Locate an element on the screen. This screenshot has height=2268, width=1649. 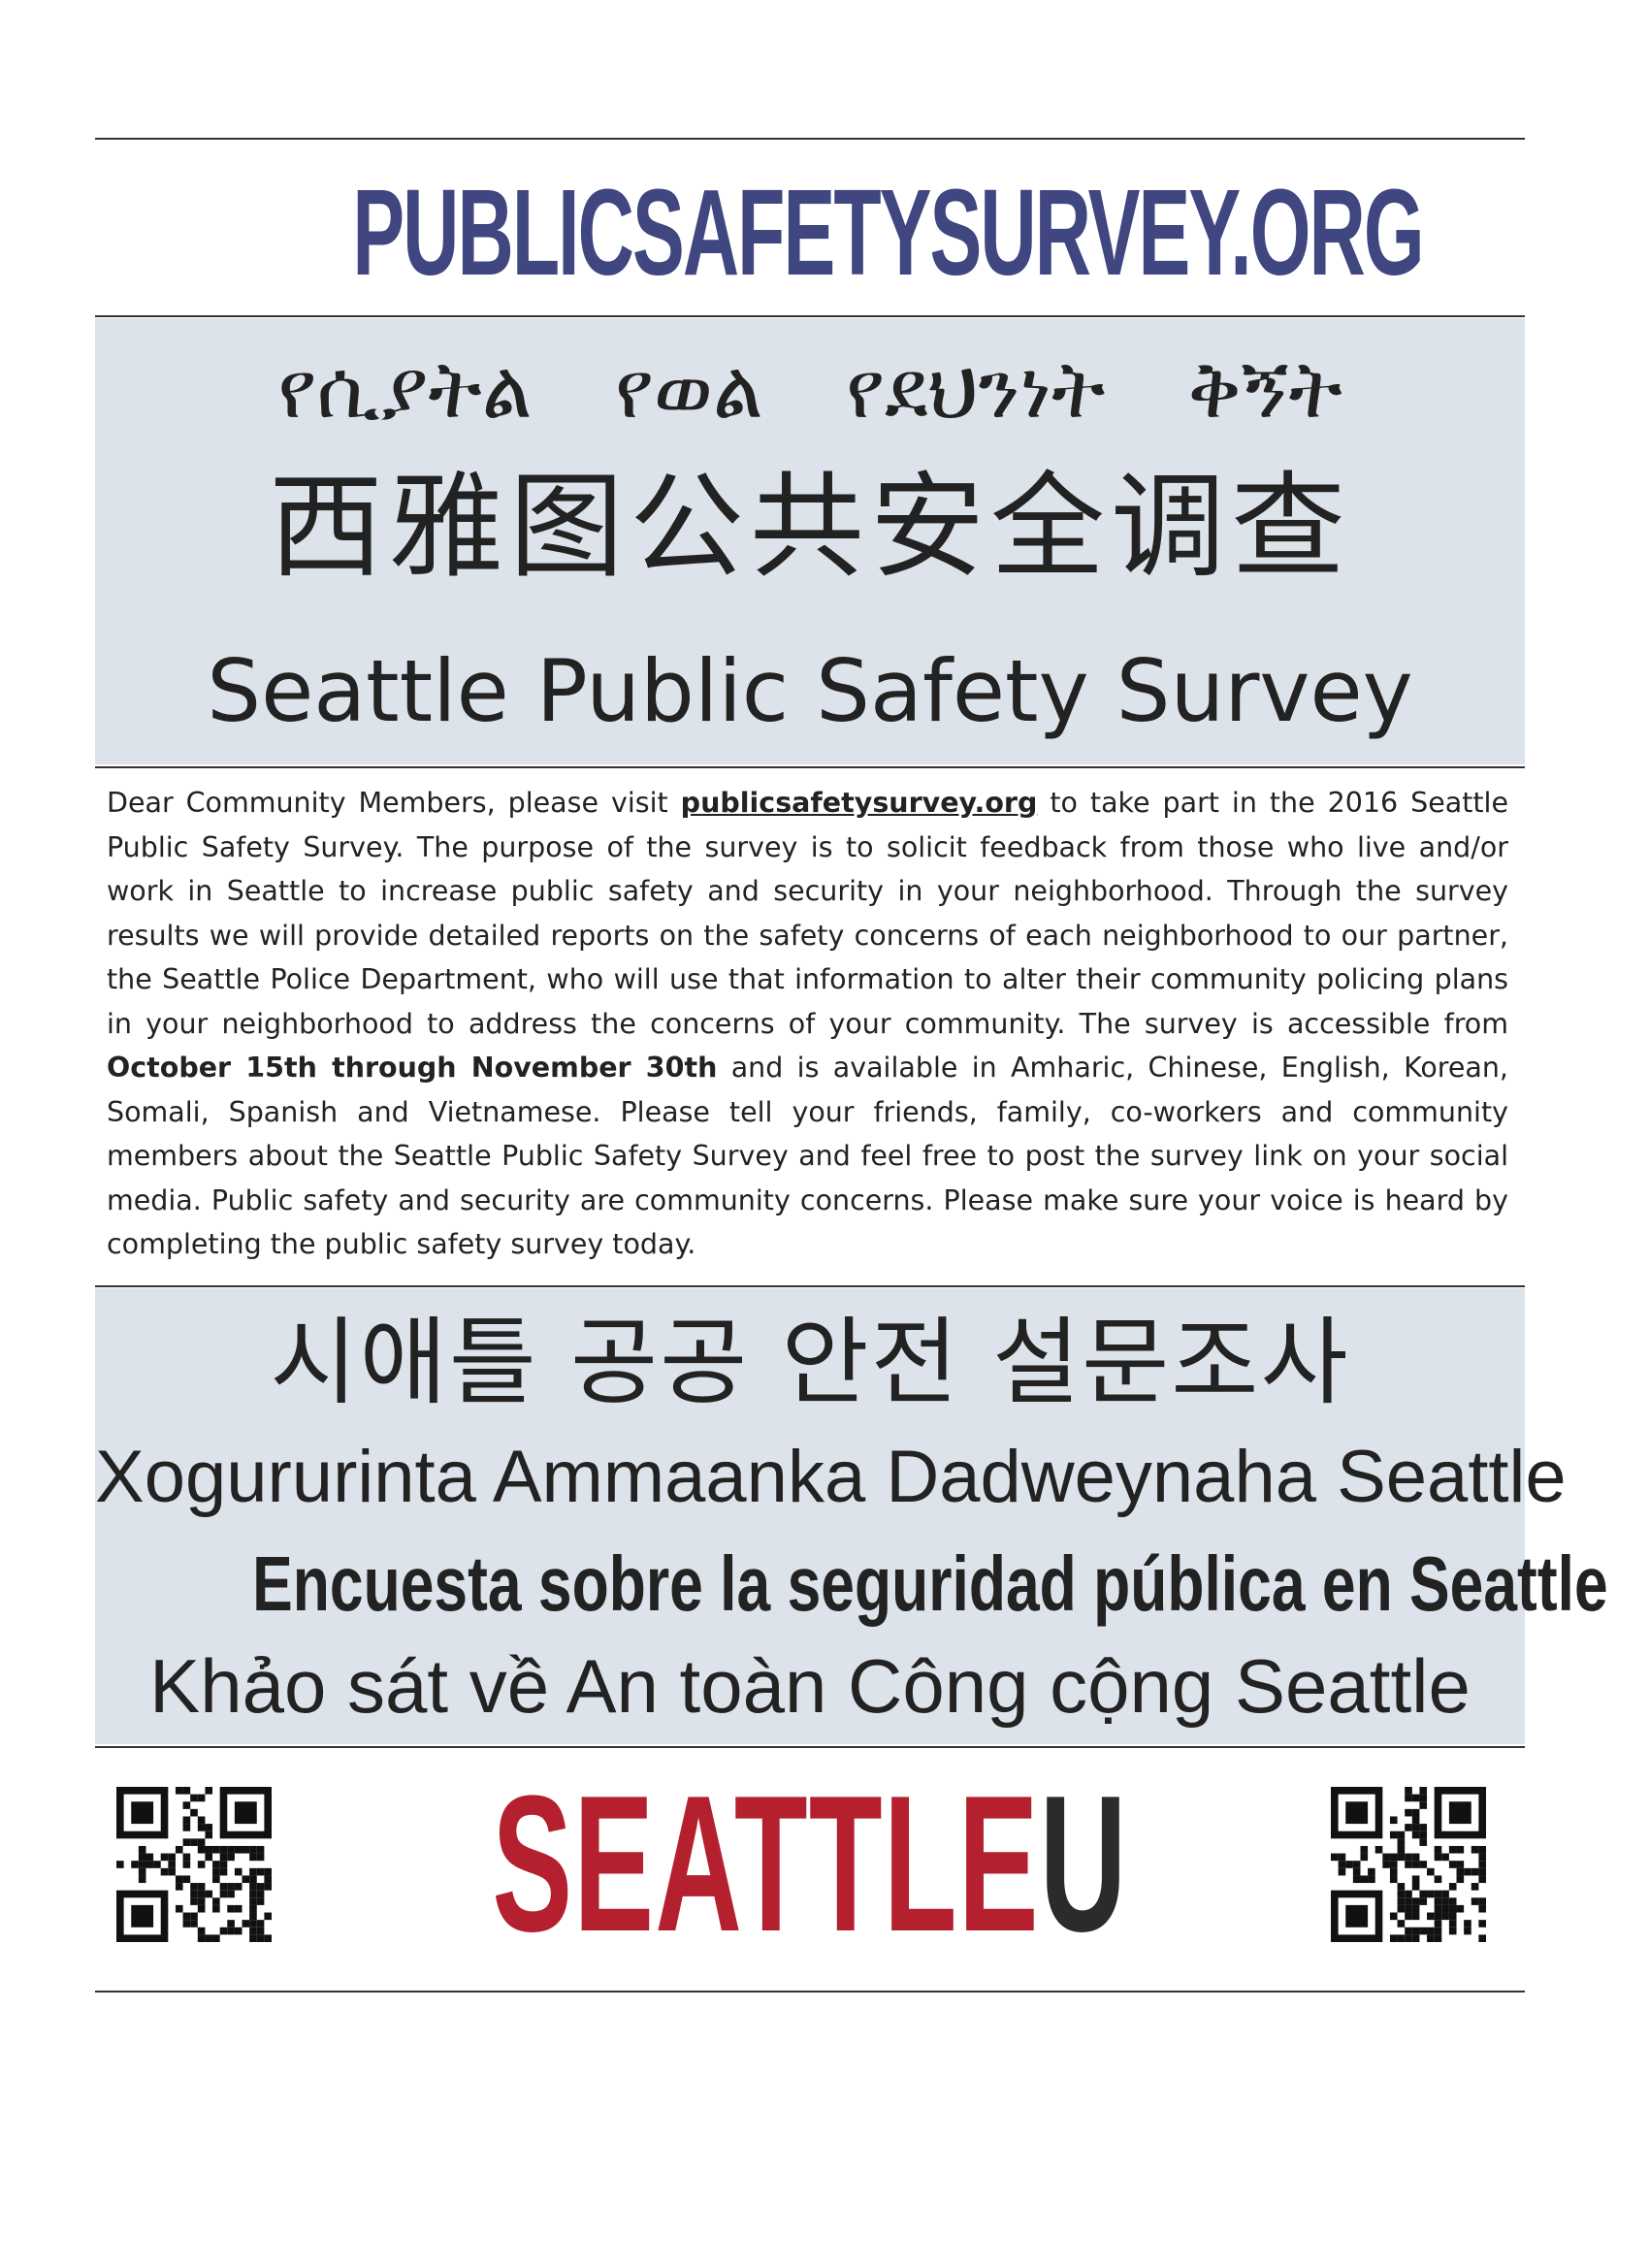
amharic-word-3: የደህንነት is located at coordinates (975, 390).